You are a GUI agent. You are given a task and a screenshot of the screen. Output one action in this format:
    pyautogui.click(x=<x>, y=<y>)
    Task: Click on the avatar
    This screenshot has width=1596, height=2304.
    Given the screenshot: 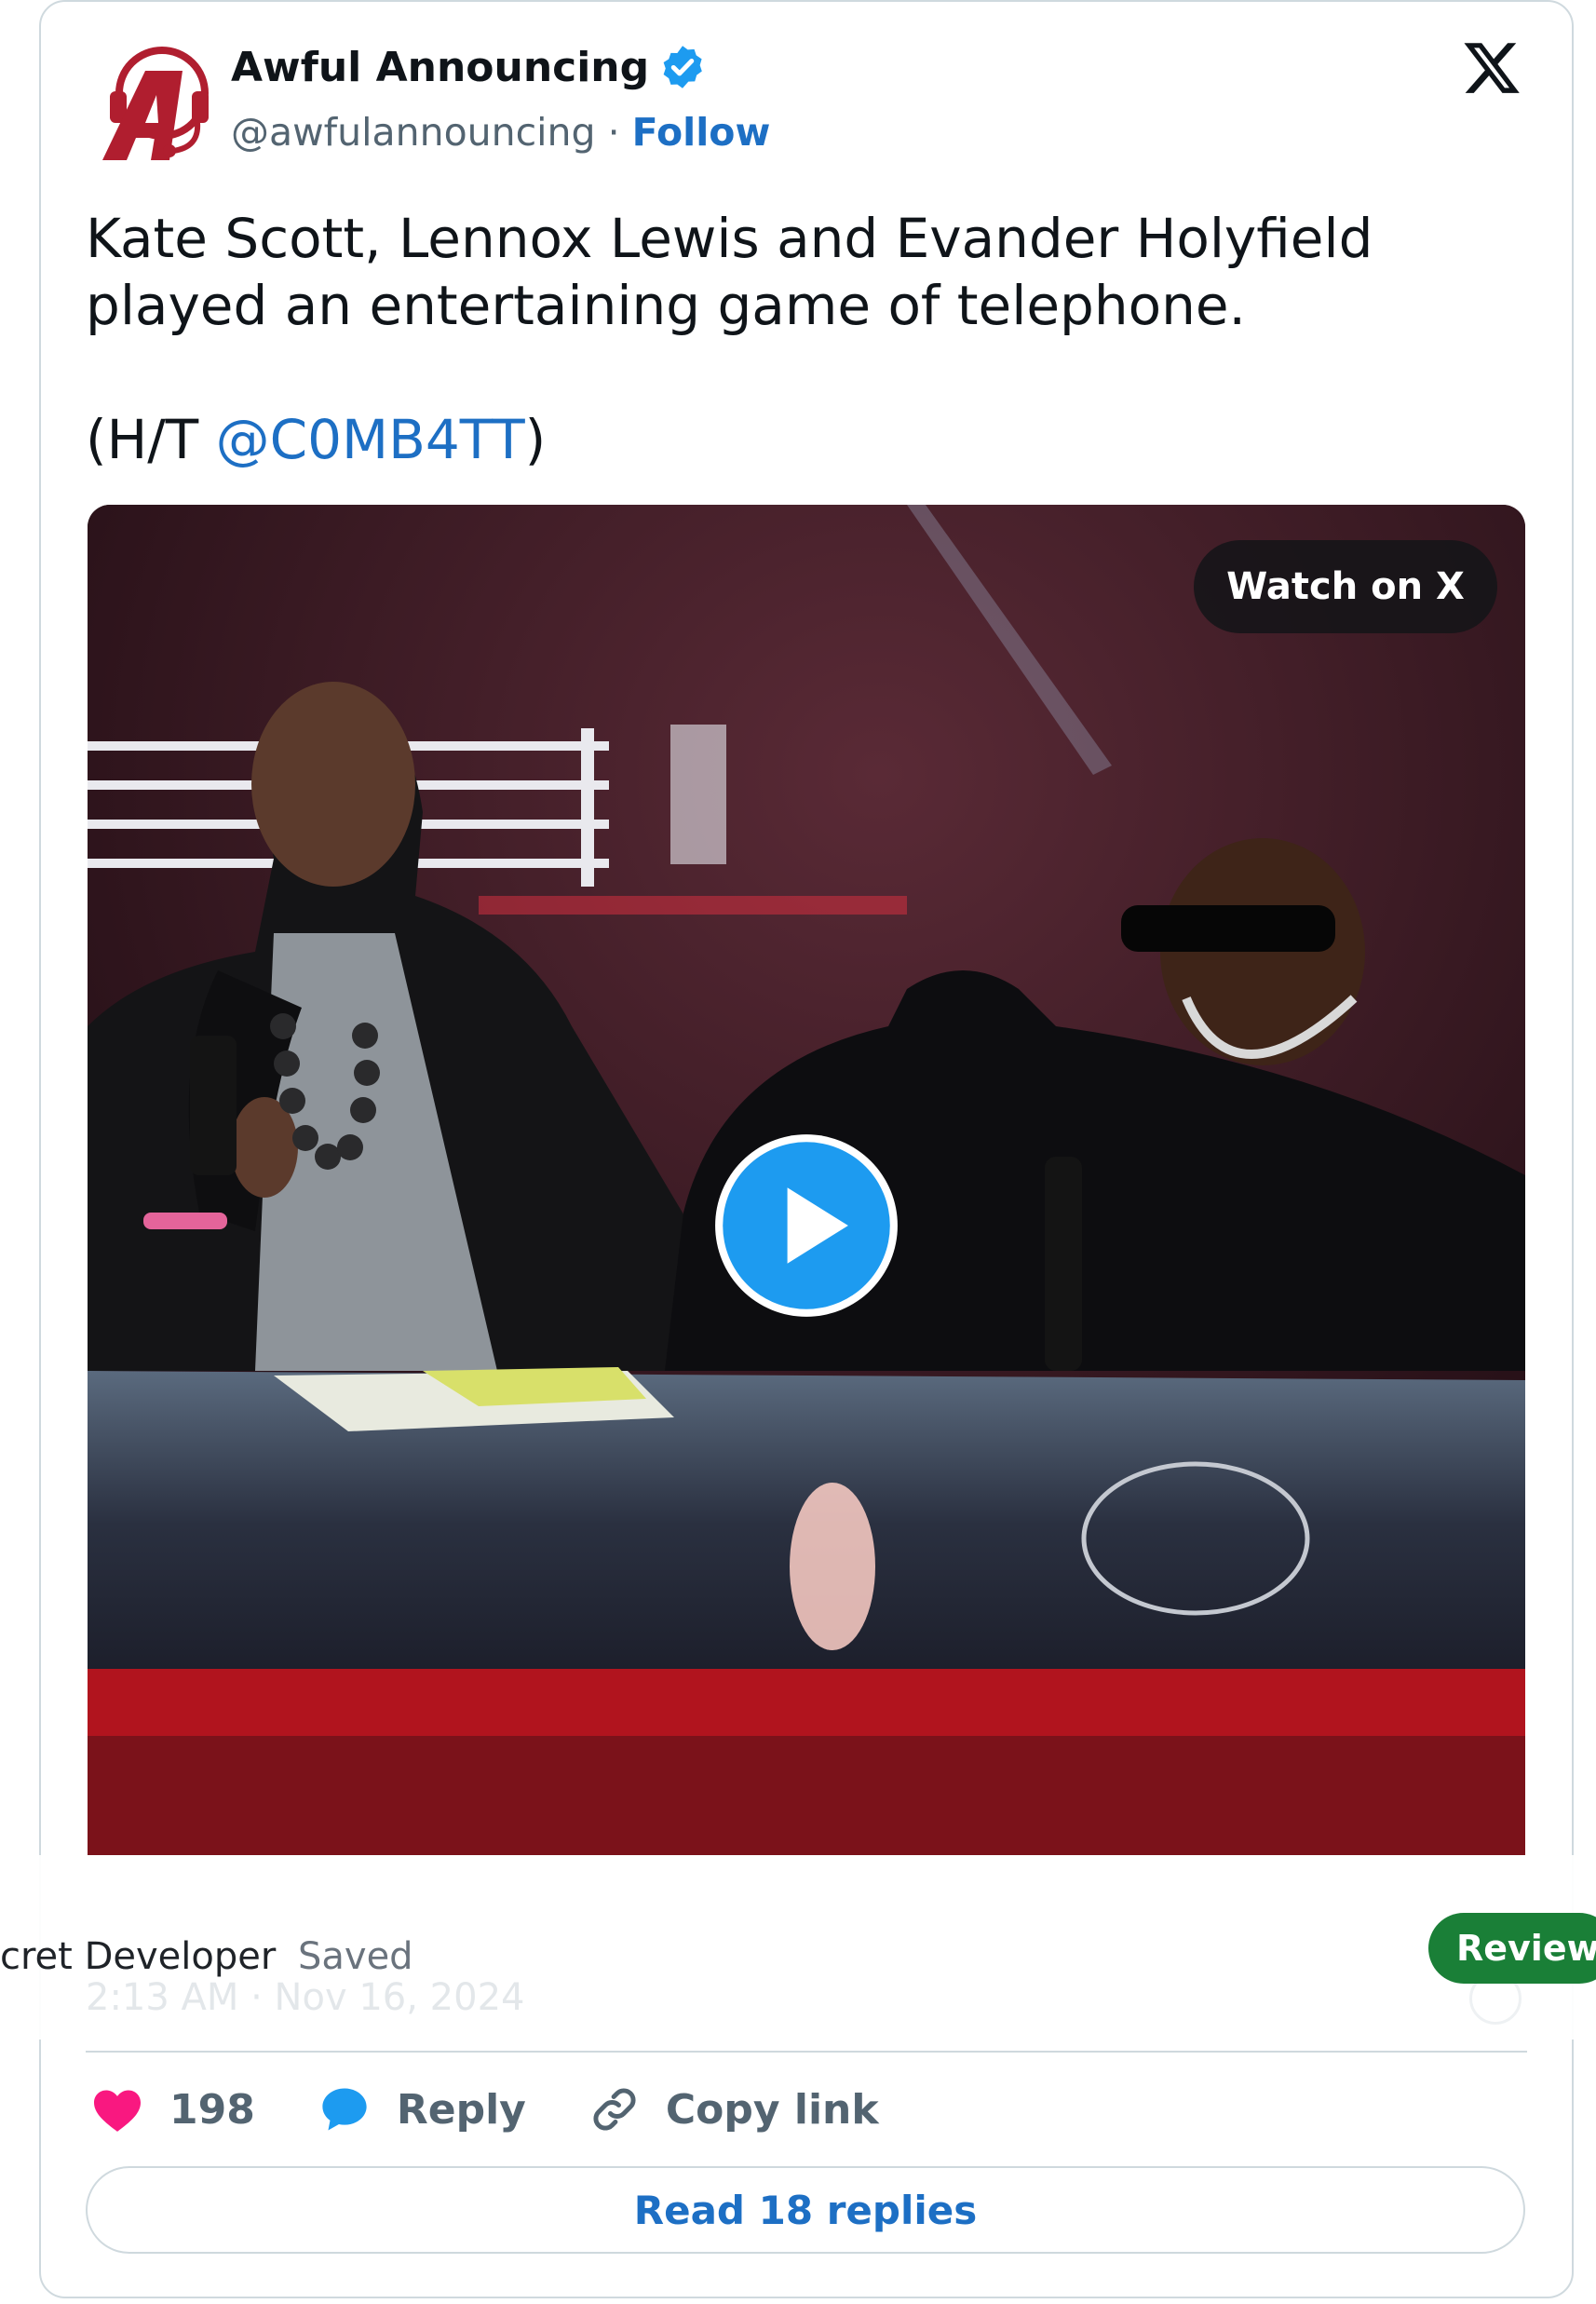 What is the action you would take?
    pyautogui.click(x=157, y=102)
    